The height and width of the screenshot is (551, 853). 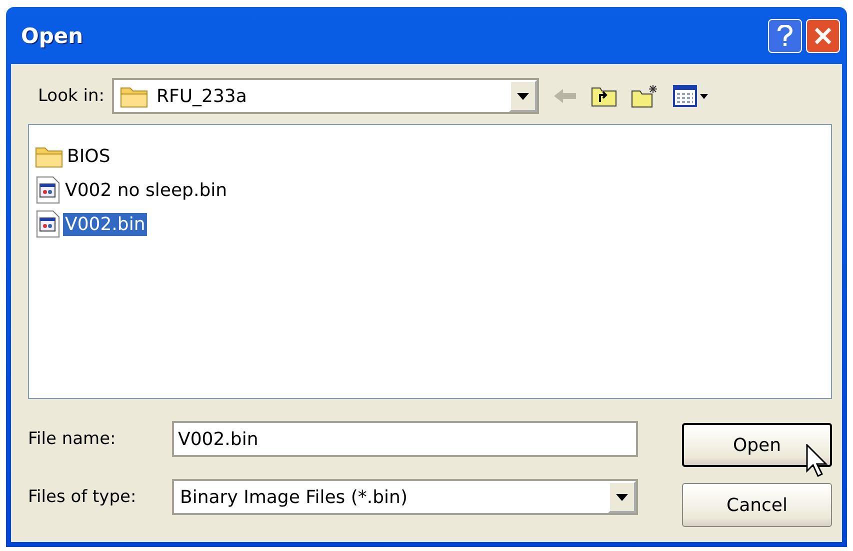 I want to click on cursor-icon, so click(x=817, y=461).